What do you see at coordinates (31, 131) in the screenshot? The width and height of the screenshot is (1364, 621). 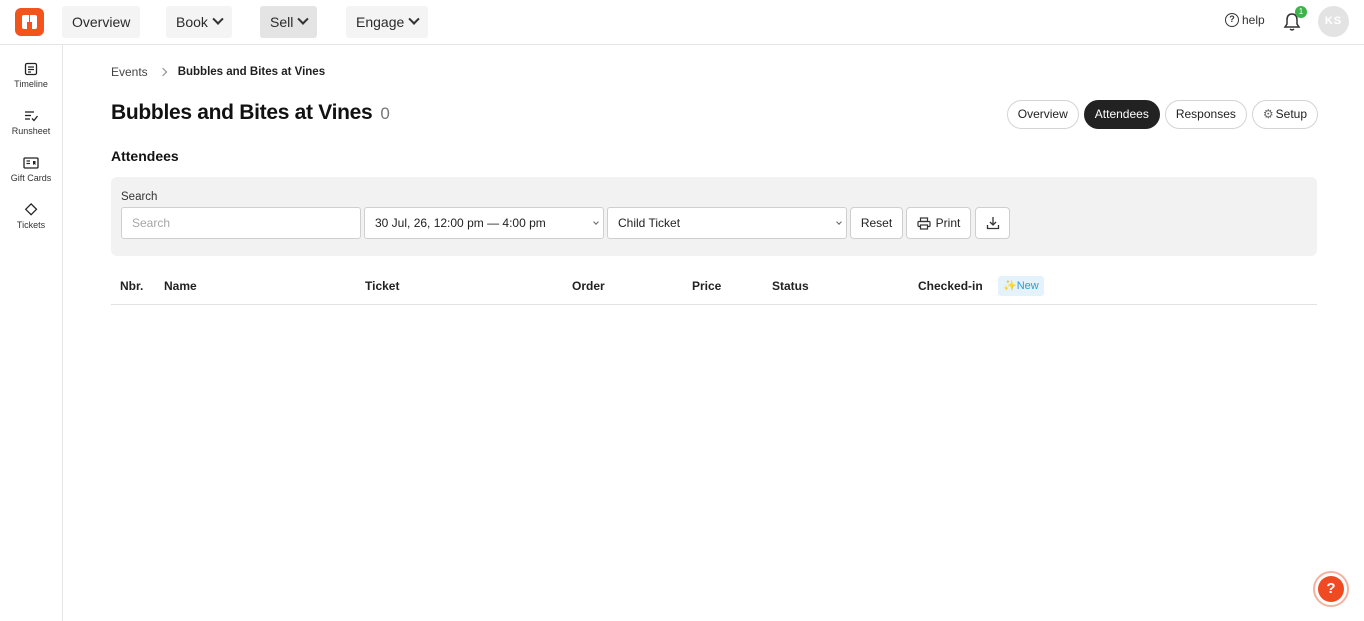 I see `sidebar-item-label: Runsheet` at bounding box center [31, 131].